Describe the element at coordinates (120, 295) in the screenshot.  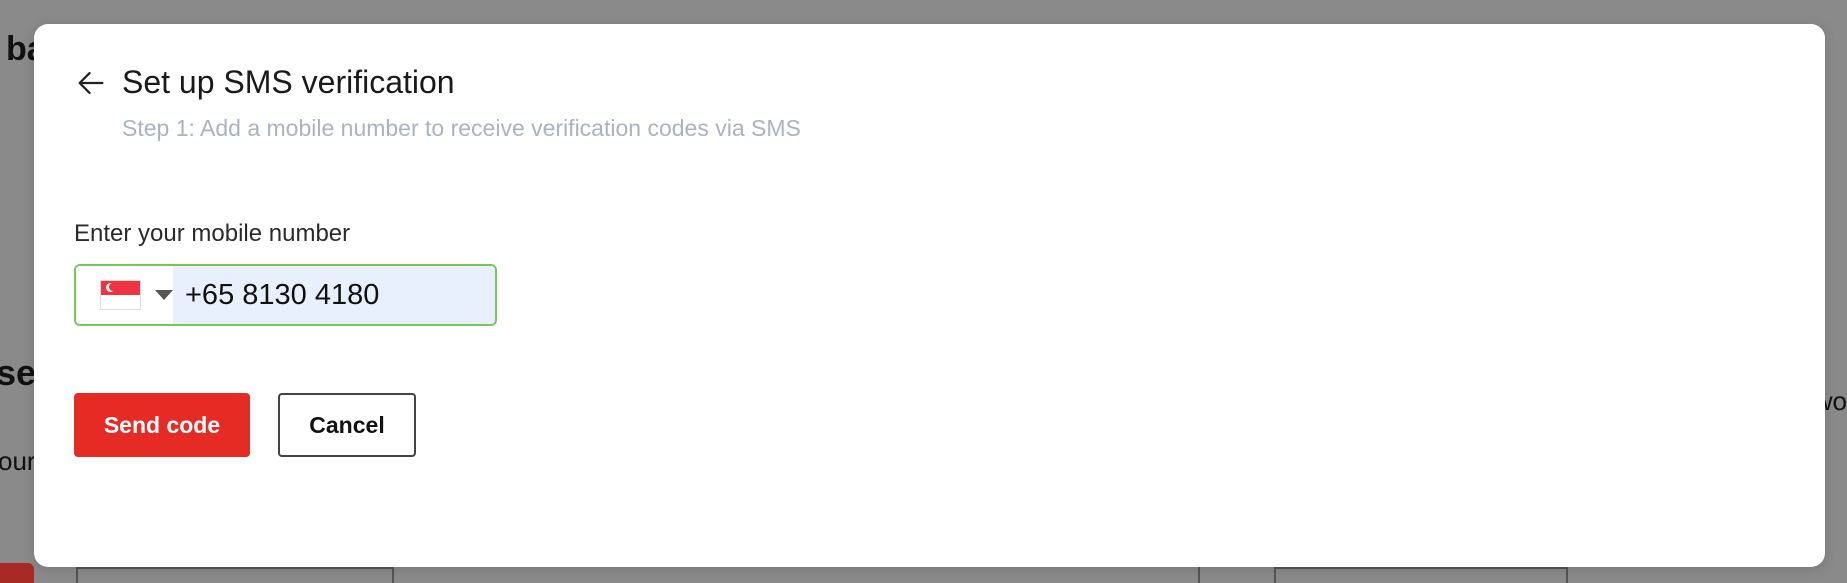
I see `singapore-flag-icon` at that location.